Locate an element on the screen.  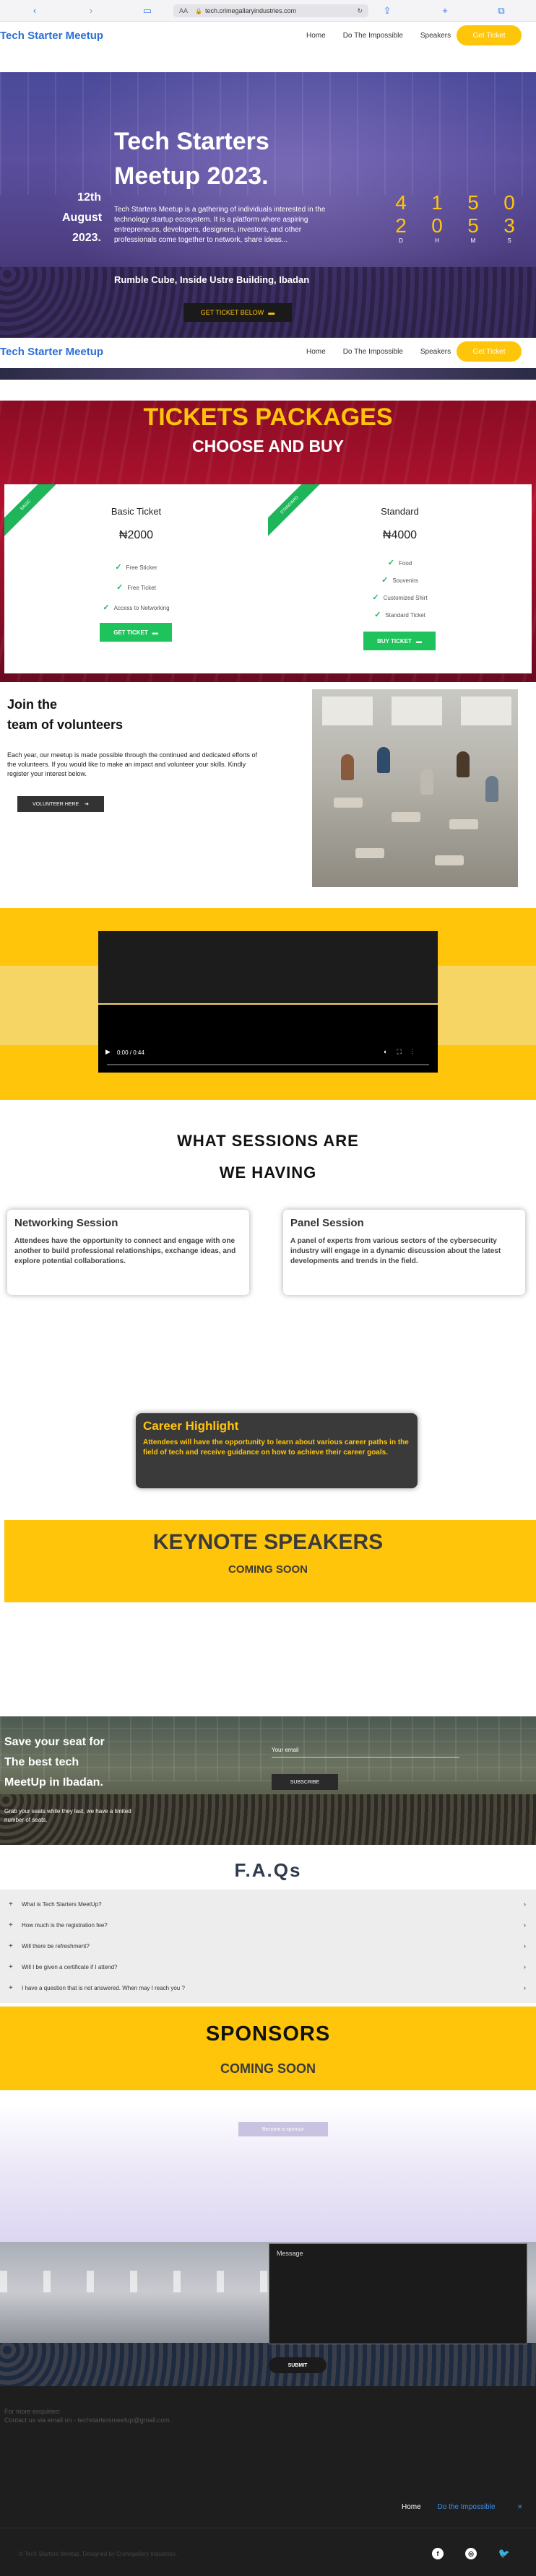
countdown-hours: 1 0 H is located at coordinates (437, 217).